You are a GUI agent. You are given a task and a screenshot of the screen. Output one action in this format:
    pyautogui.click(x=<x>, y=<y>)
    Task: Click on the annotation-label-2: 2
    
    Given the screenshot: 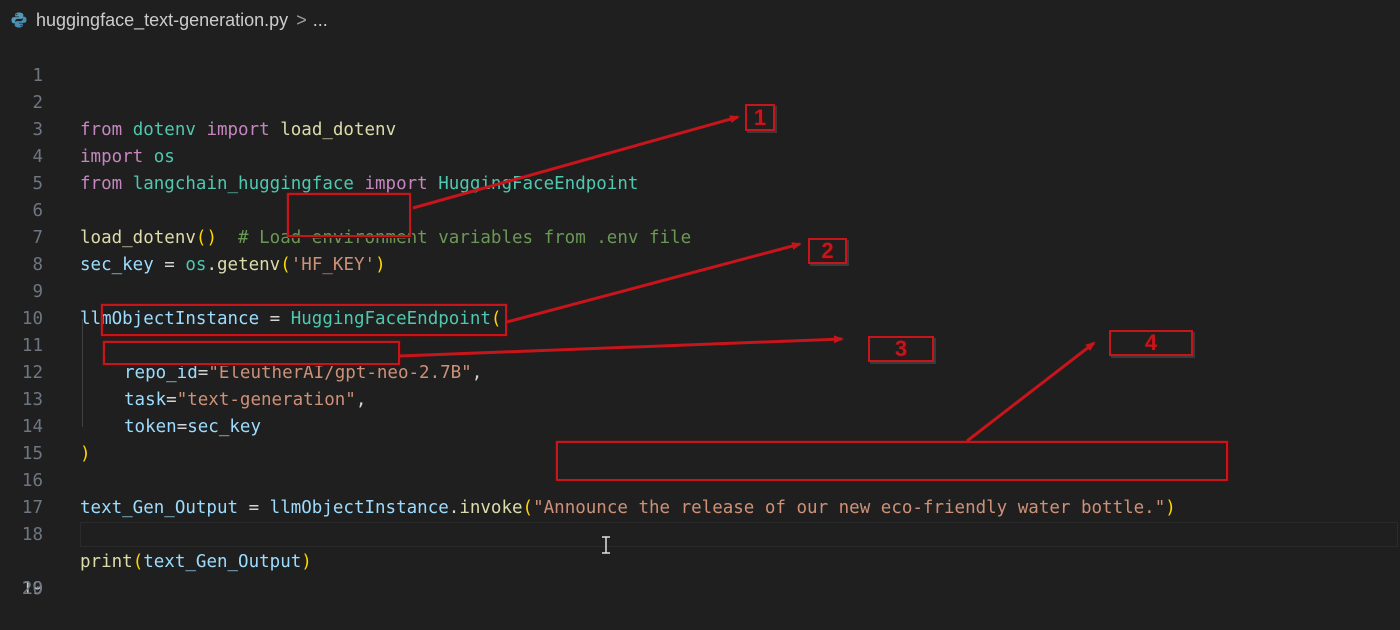 What is the action you would take?
    pyautogui.click(x=827, y=251)
    